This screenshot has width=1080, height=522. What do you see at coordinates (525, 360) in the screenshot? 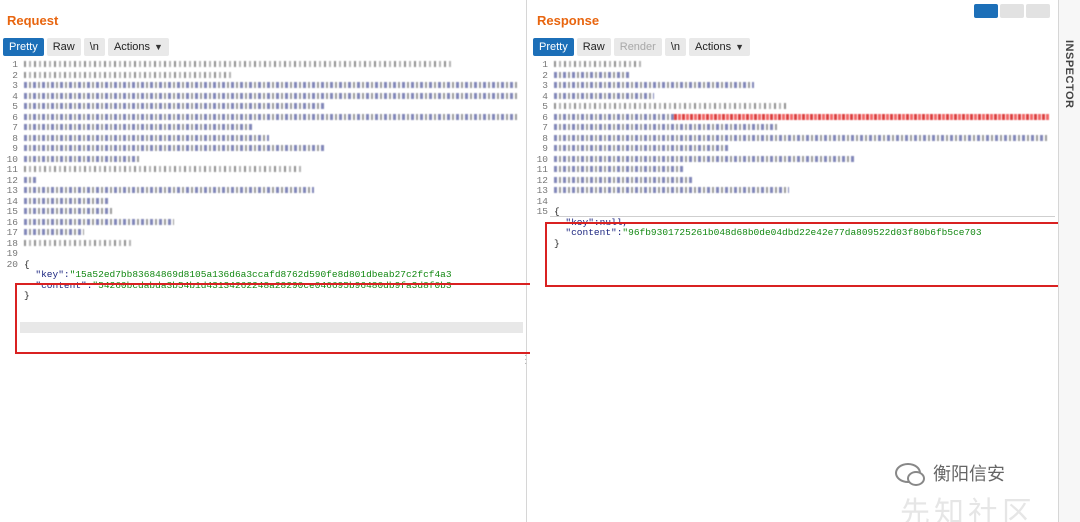
I see `resize-handle-icon: · · ·` at bounding box center [525, 360].